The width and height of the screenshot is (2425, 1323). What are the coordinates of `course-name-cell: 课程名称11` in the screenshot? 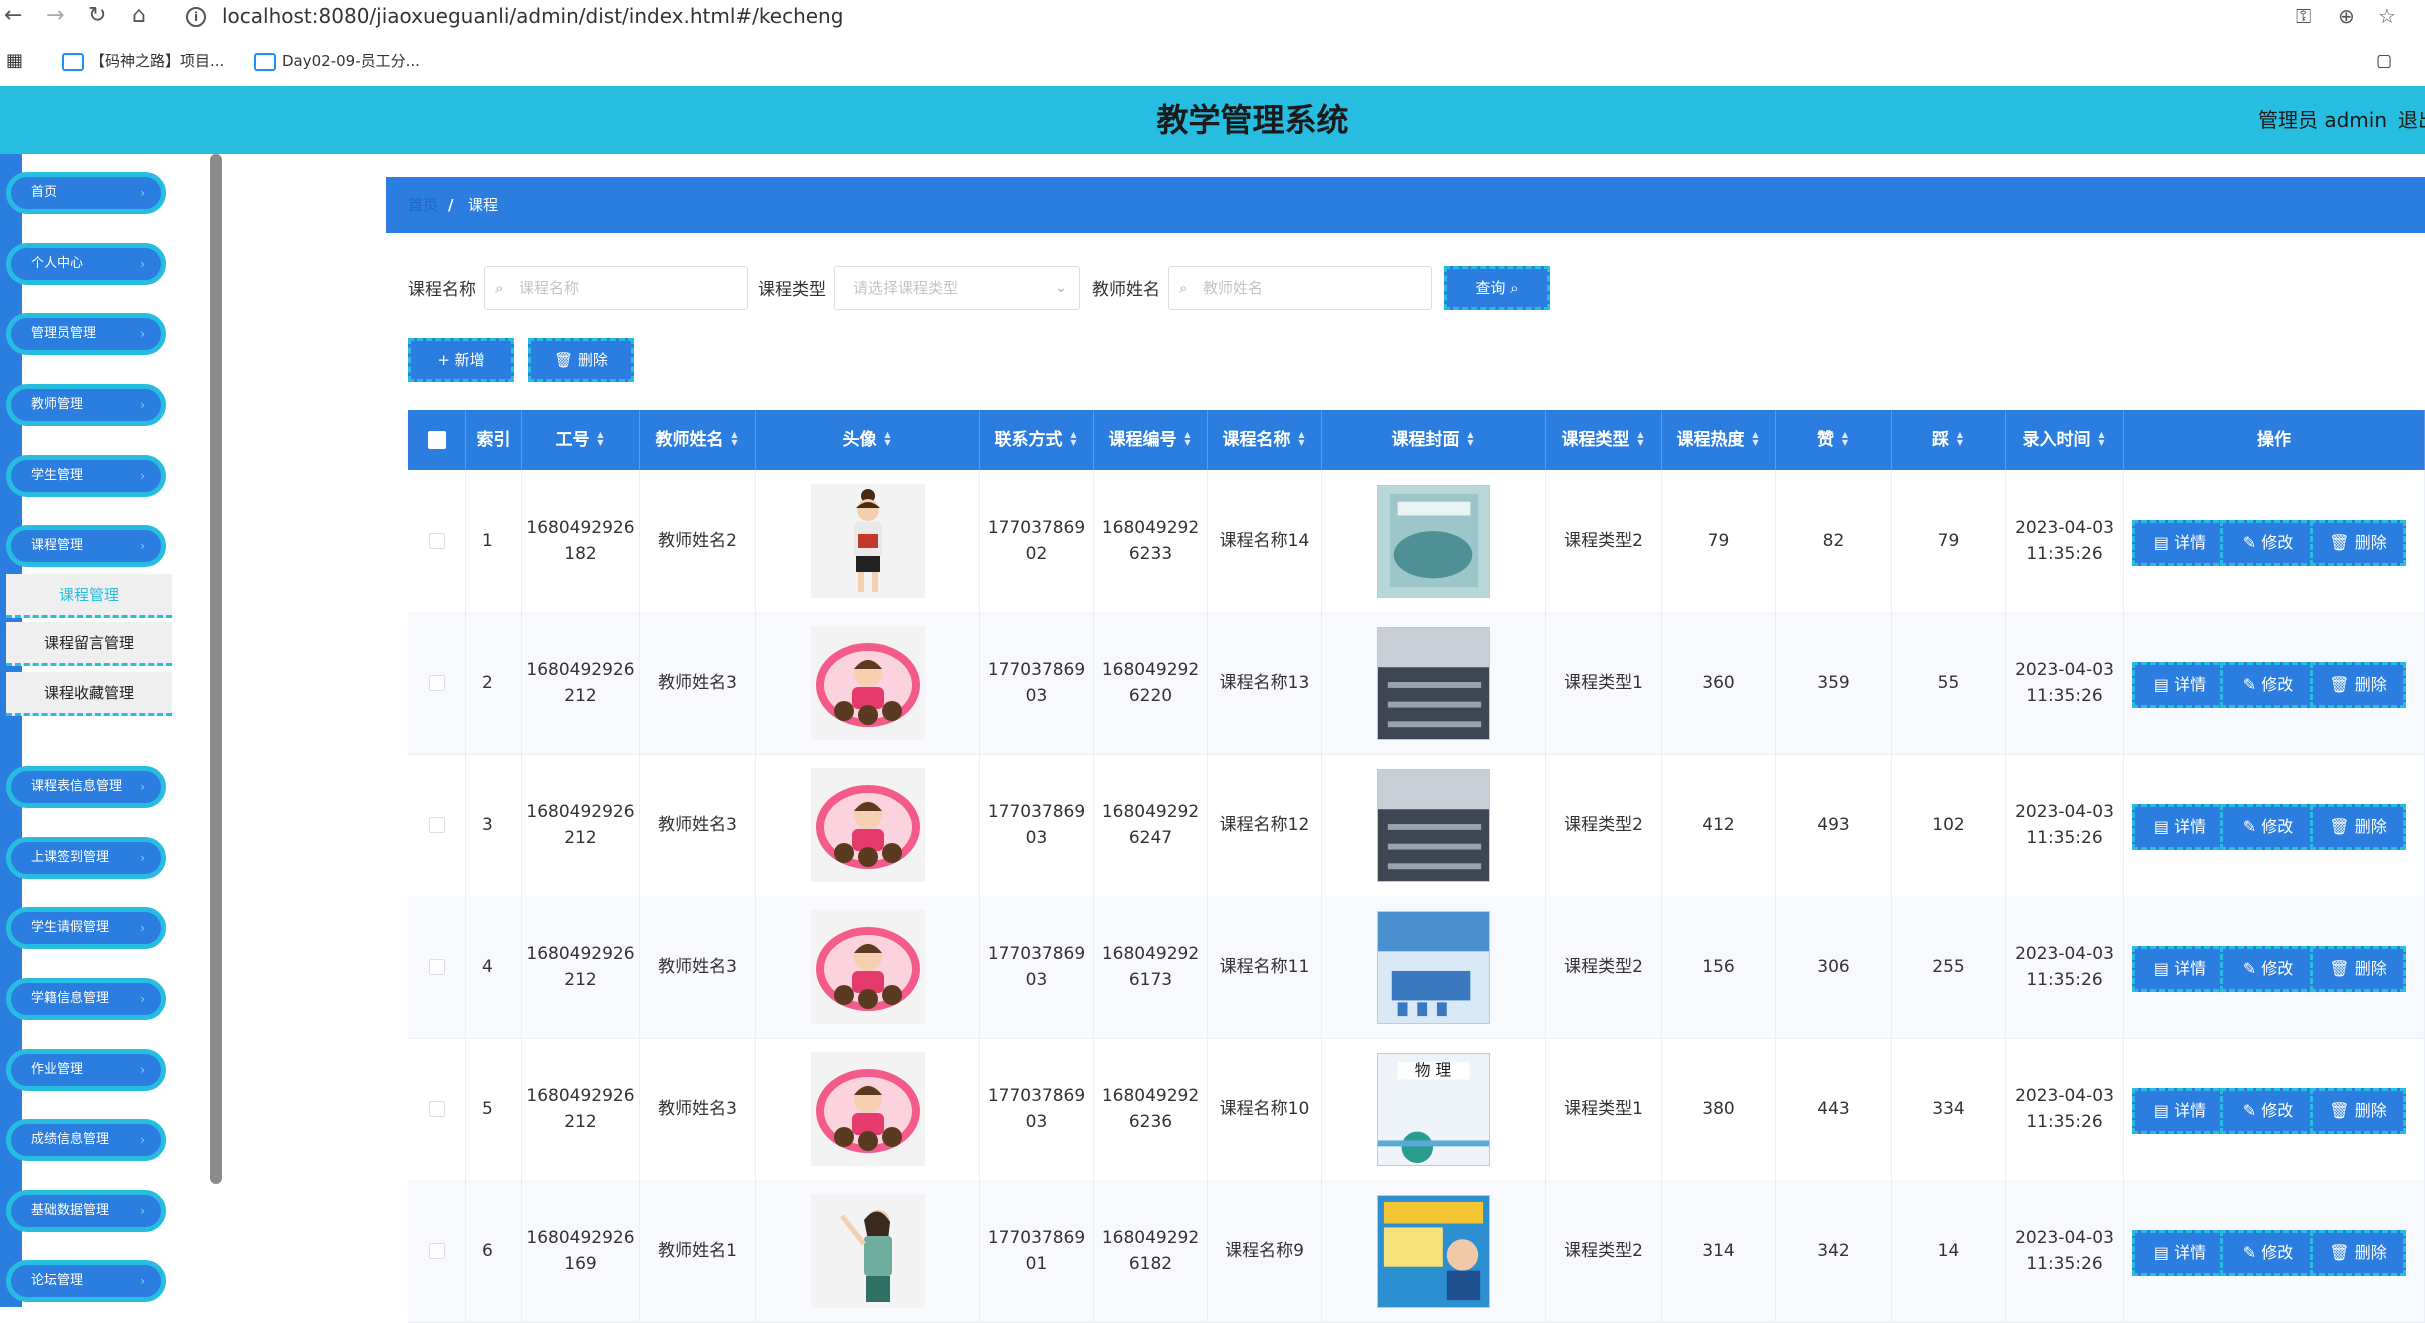 It's located at (1265, 967).